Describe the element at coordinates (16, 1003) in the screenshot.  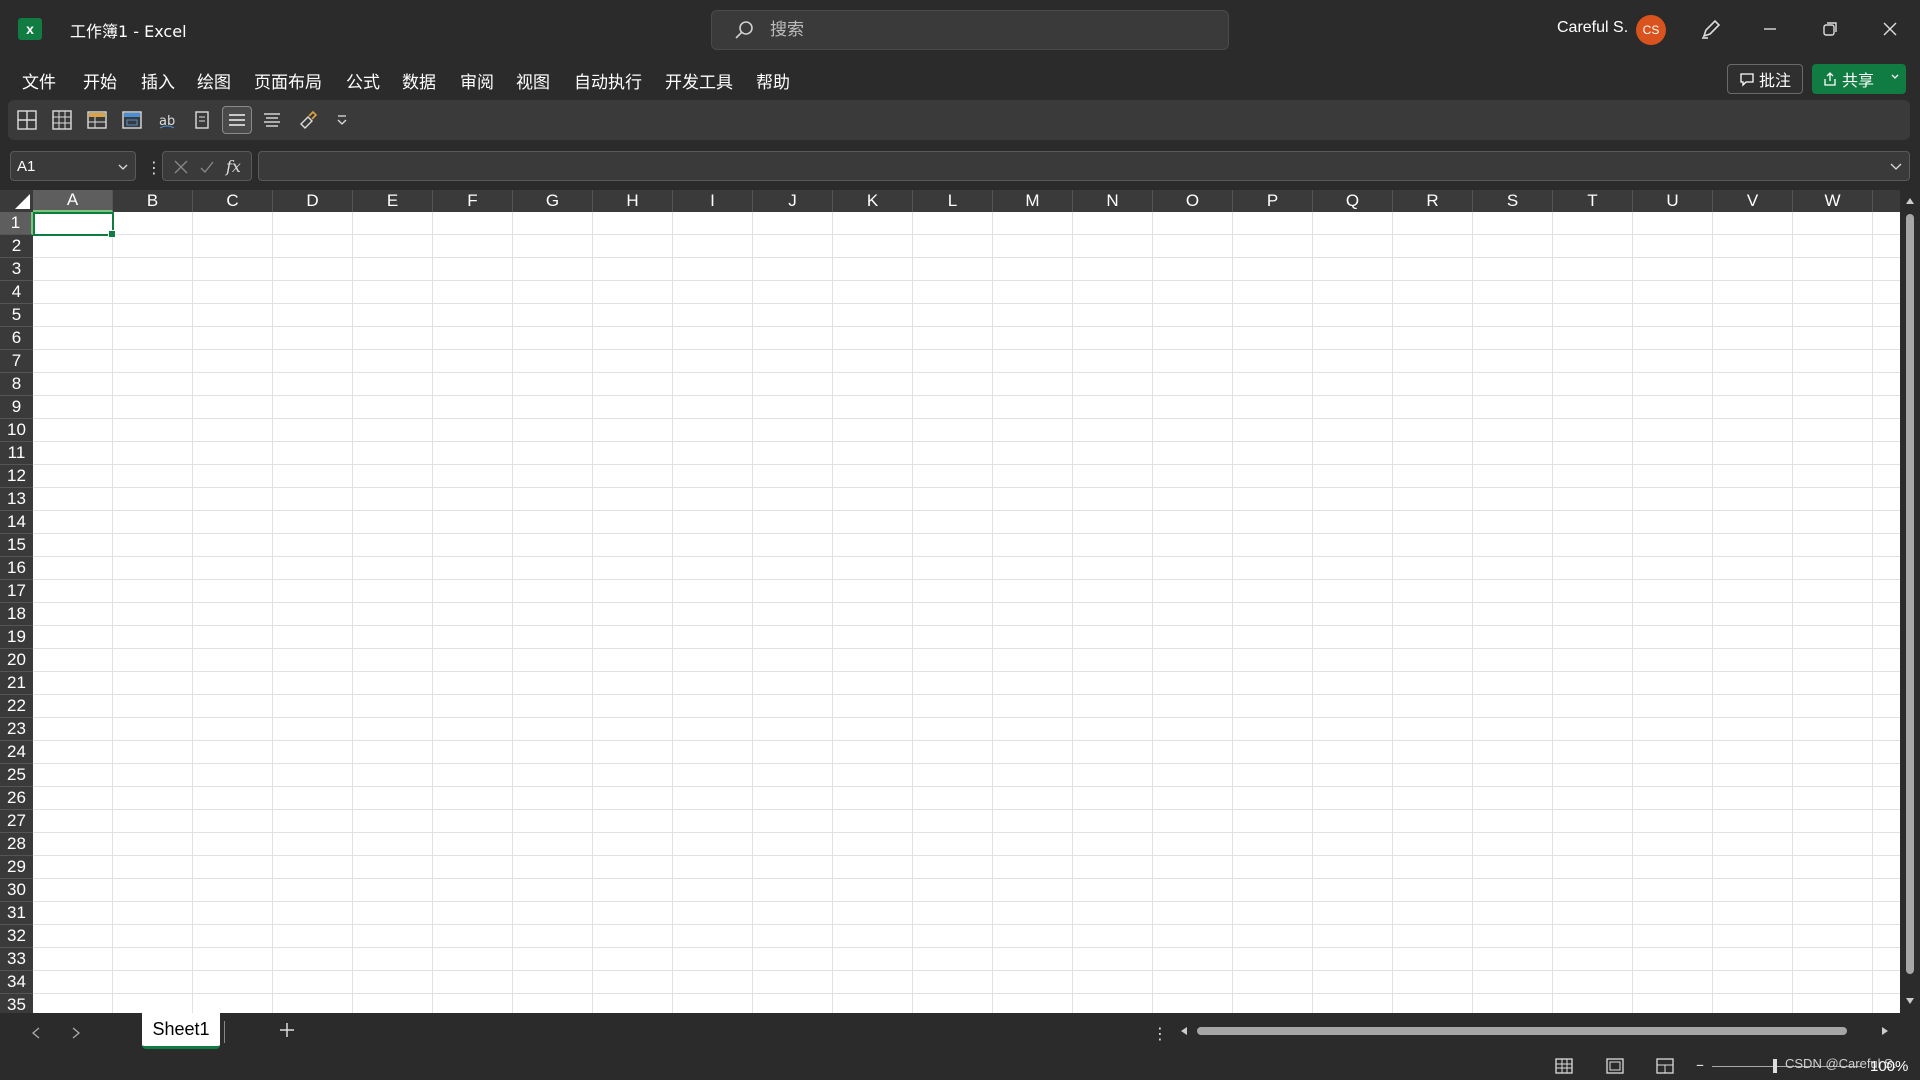
I see `row-header: 35` at that location.